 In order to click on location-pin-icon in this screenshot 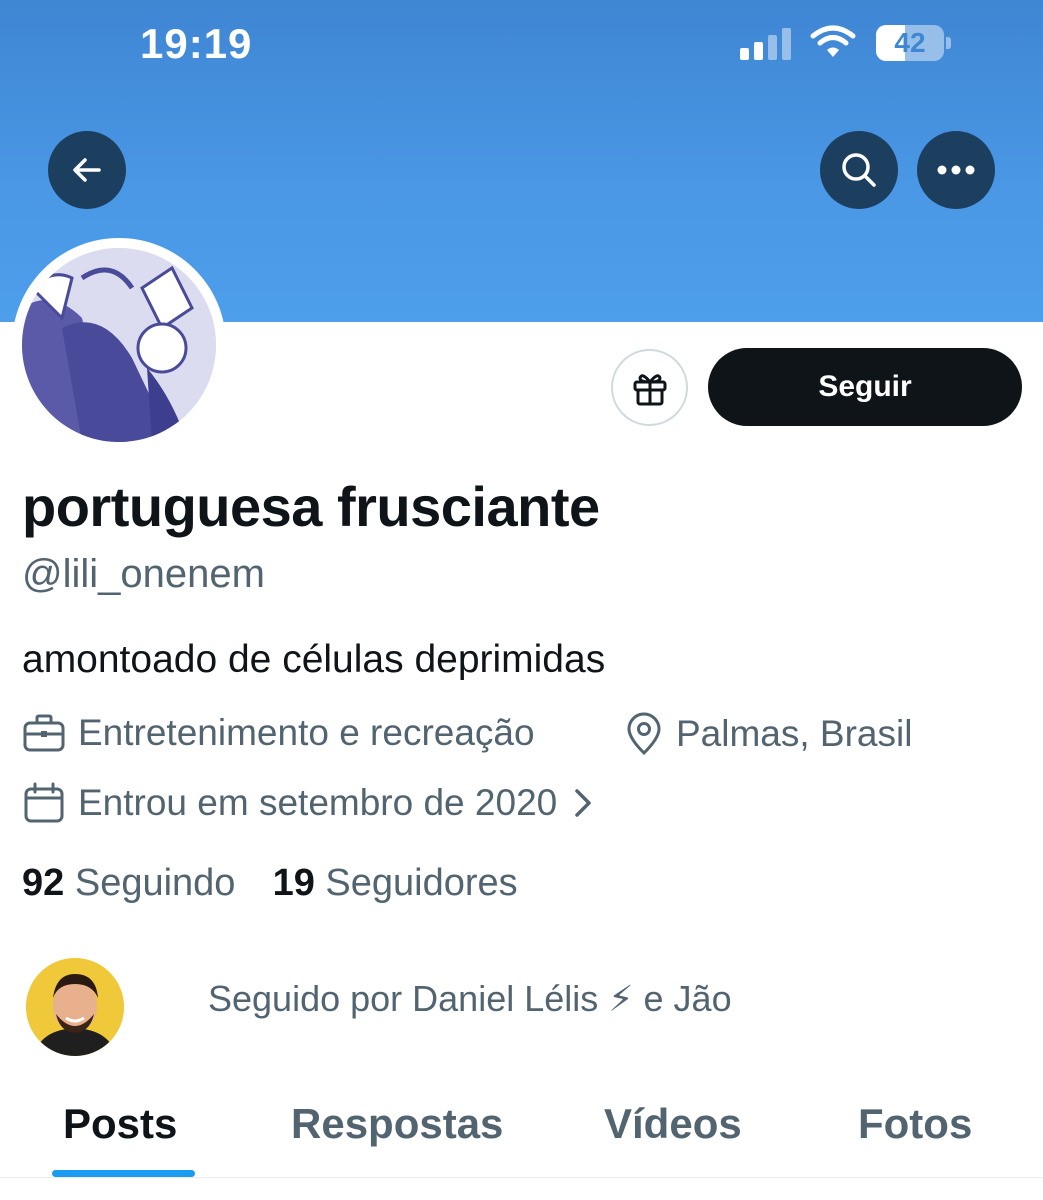, I will do `click(644, 734)`.